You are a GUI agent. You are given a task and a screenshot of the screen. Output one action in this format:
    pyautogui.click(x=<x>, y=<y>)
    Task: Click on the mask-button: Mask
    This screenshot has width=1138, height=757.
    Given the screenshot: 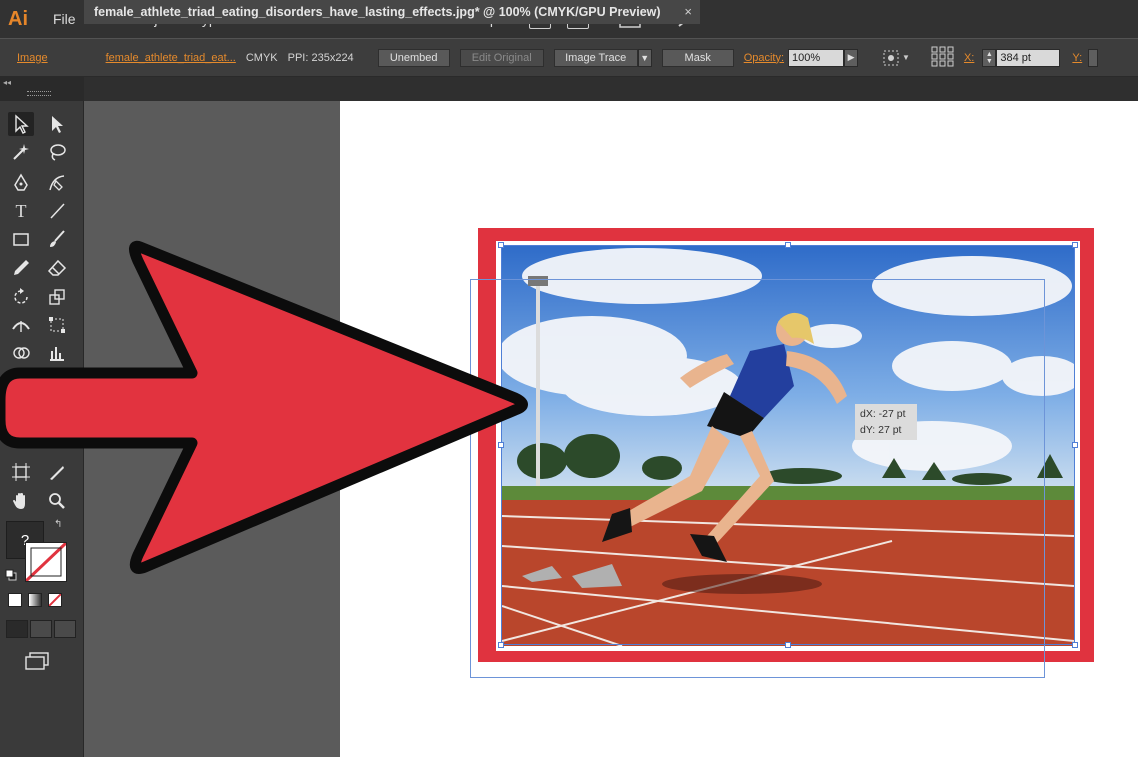 What is the action you would take?
    pyautogui.click(x=697, y=57)
    